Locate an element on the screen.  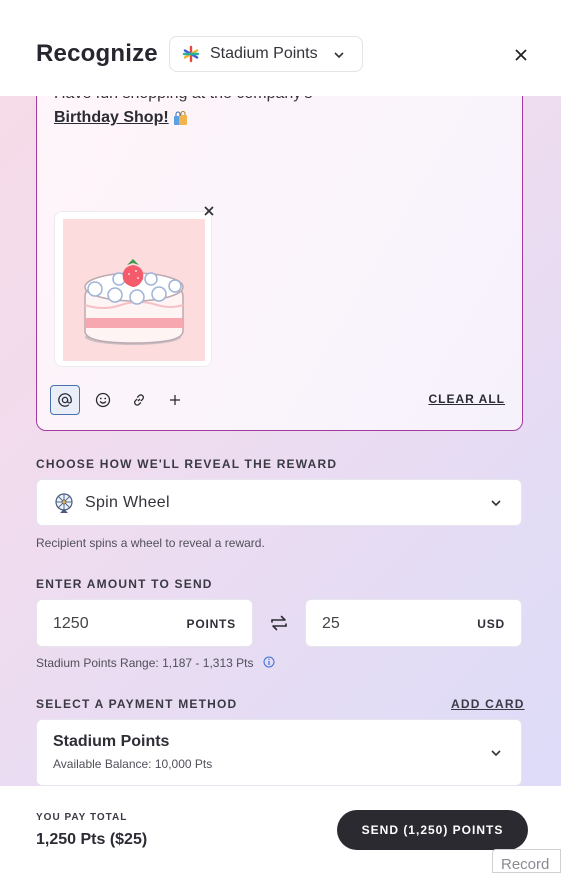
points-range-text: Stadium Points Range: 1,187 - 1,313 Pts is located at coordinates (145, 663).